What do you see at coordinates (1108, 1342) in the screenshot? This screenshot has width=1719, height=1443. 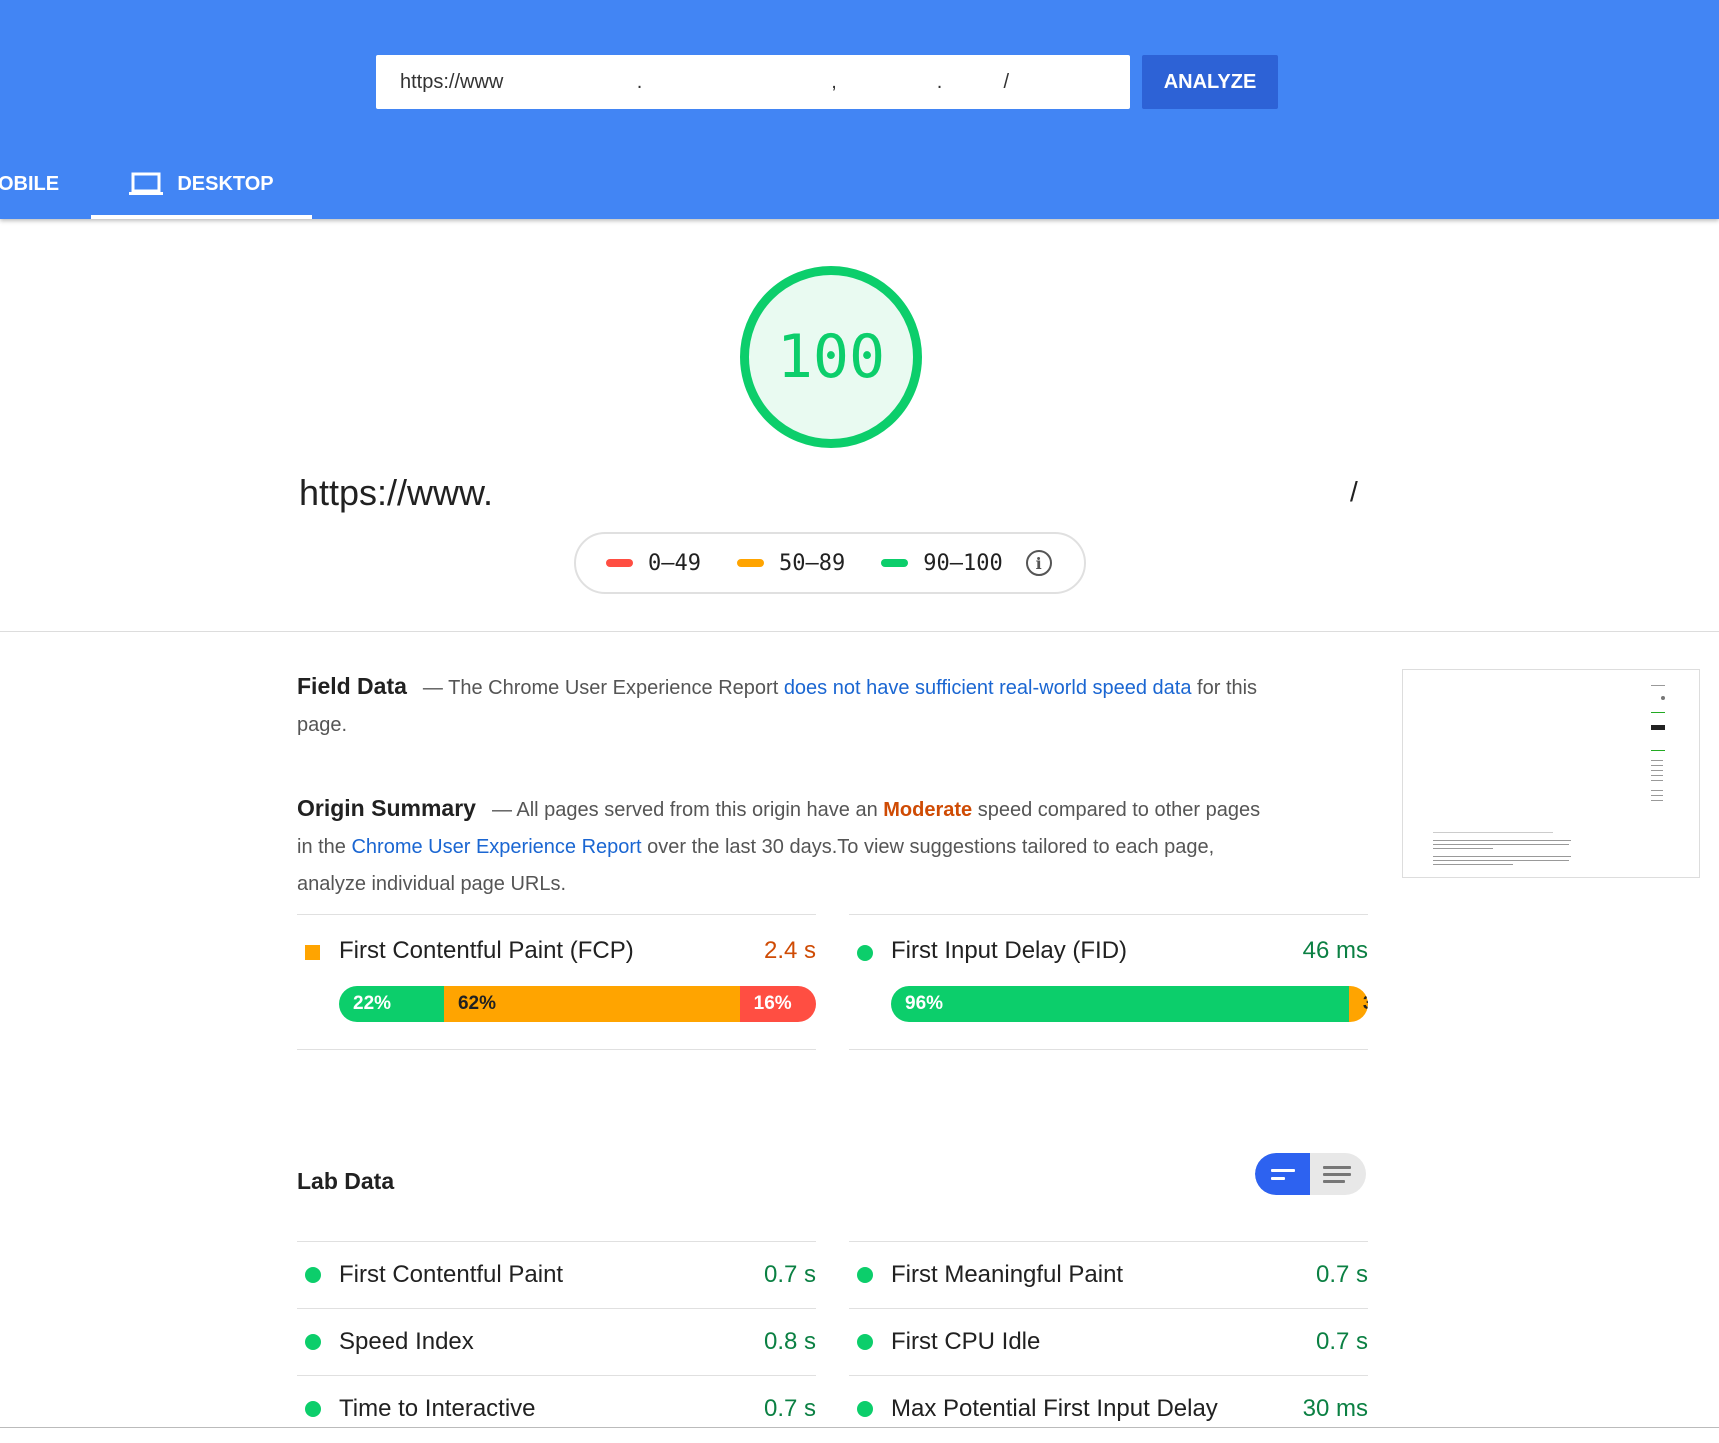 I see `lab-metric-row: First CPU Idle 0.7 s` at bounding box center [1108, 1342].